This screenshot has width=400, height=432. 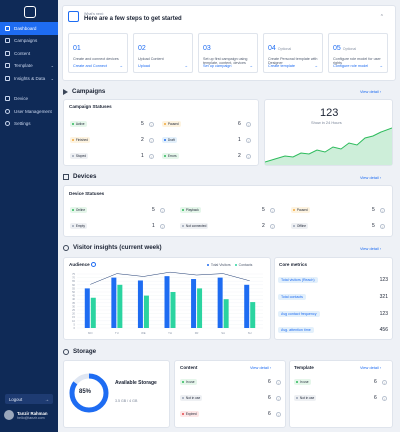 What do you see at coordinates (189, 414) in the screenshot?
I see `status-badge: Expired` at bounding box center [189, 414].